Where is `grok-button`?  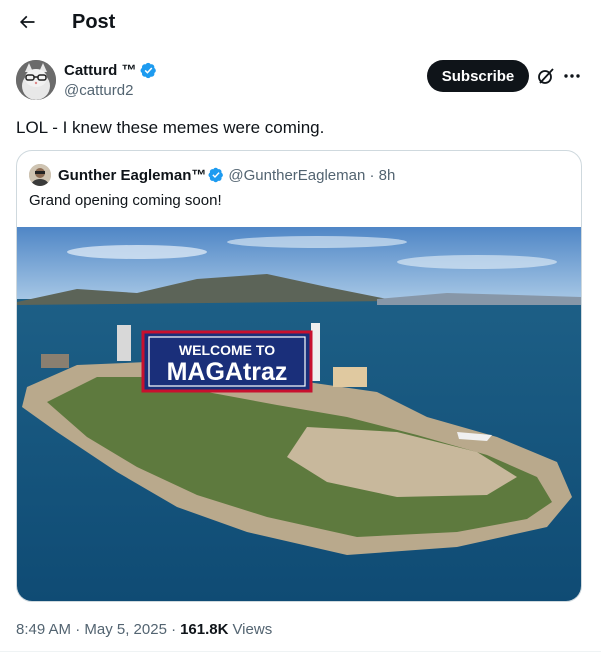 grok-button is located at coordinates (546, 76).